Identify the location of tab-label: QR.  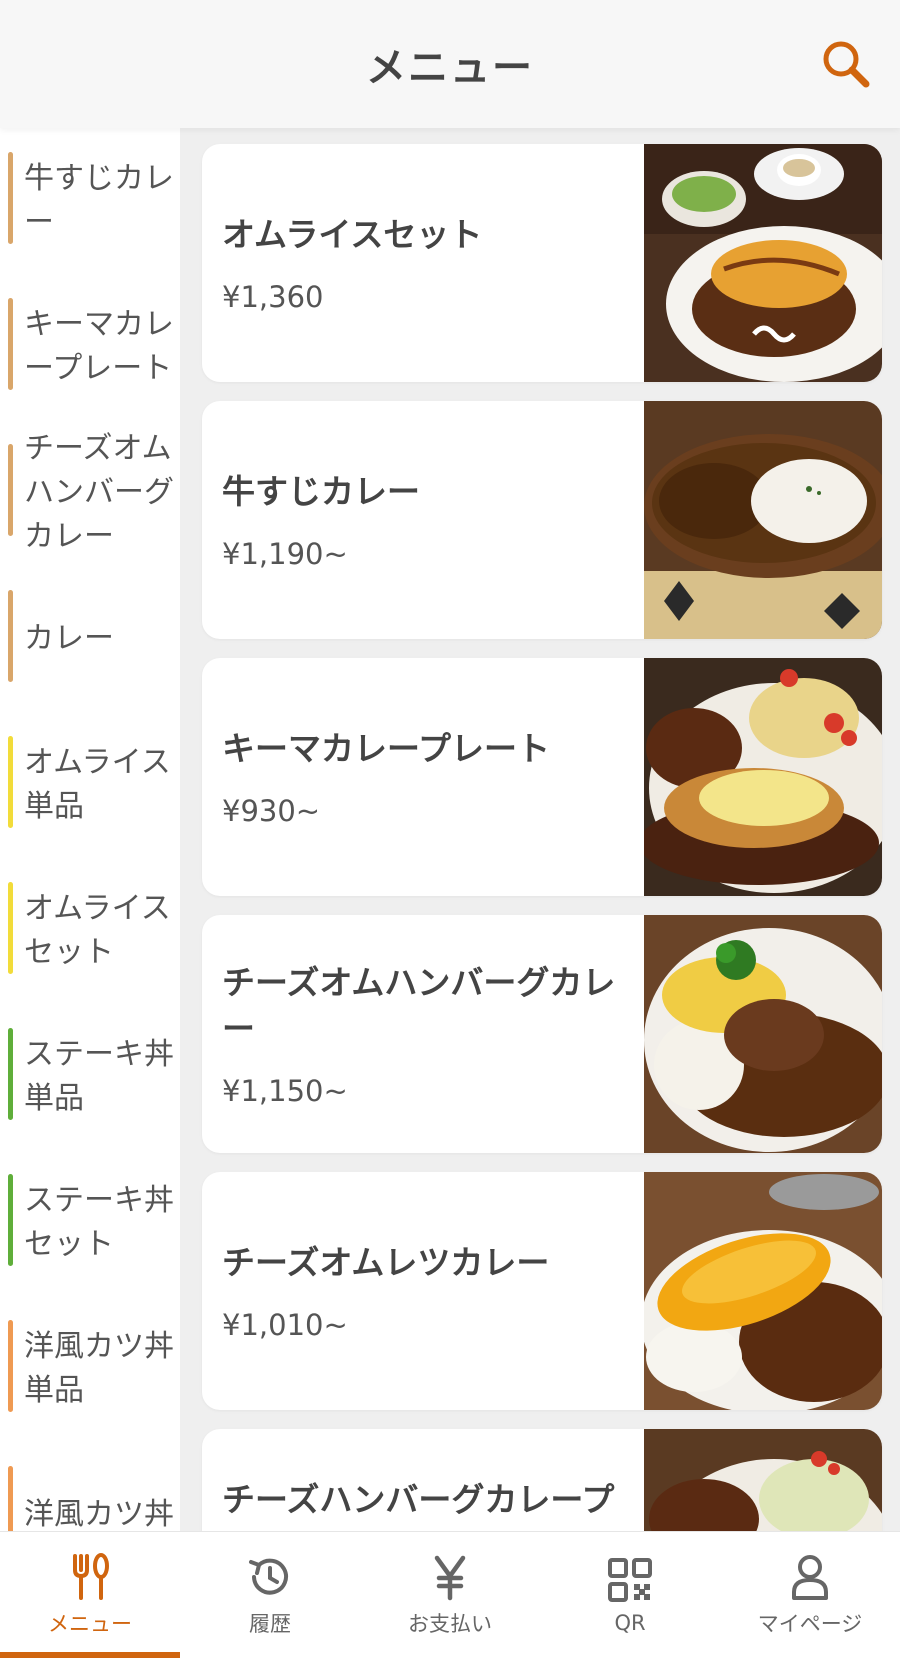
(630, 1623).